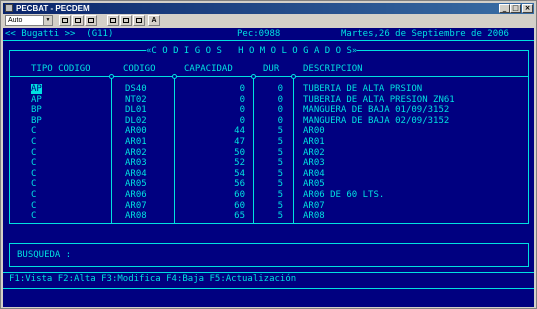  Describe the element at coordinates (239, 216) in the screenshot. I see `cell-capacidad: 65` at that location.